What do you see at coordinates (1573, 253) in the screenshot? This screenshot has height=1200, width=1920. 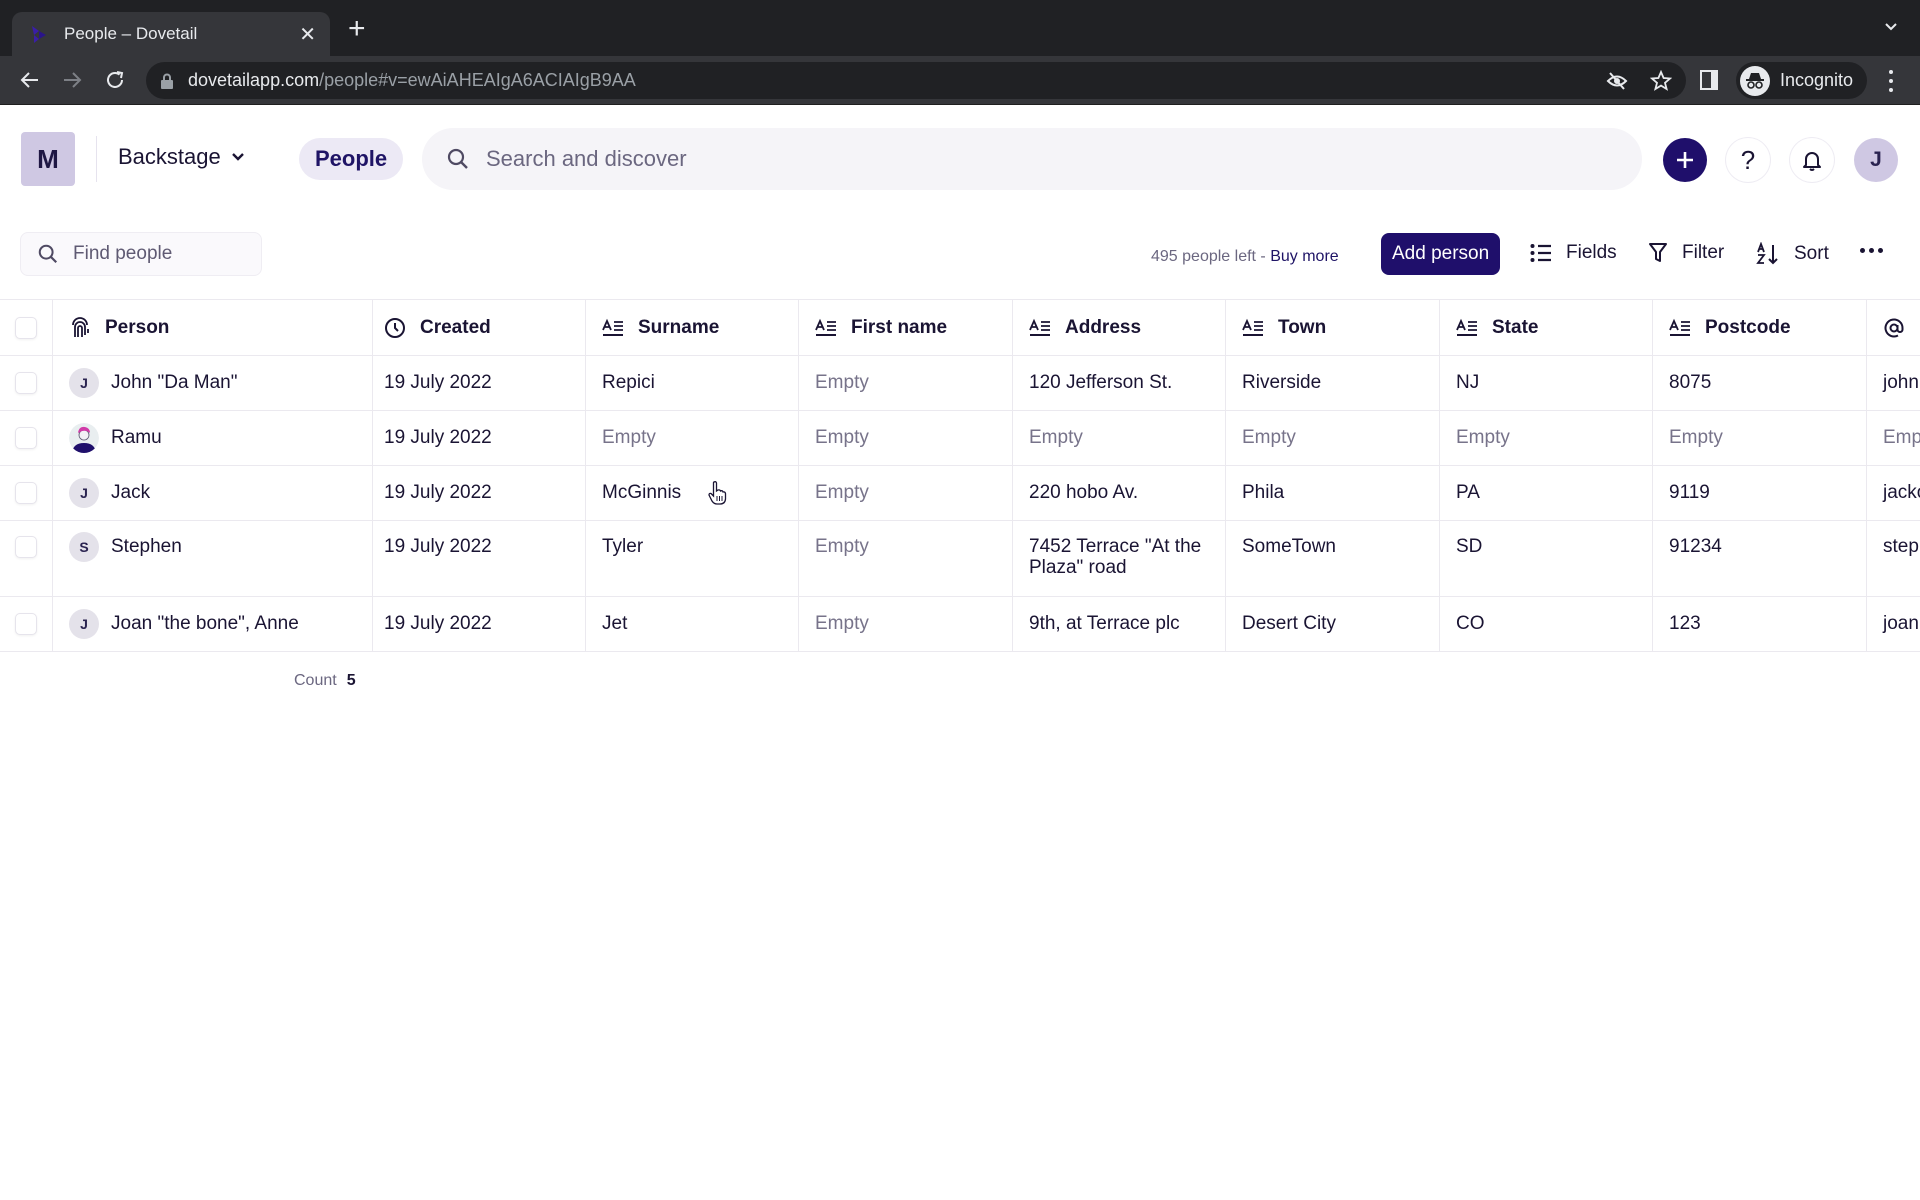 I see `fields-button: Fields` at bounding box center [1573, 253].